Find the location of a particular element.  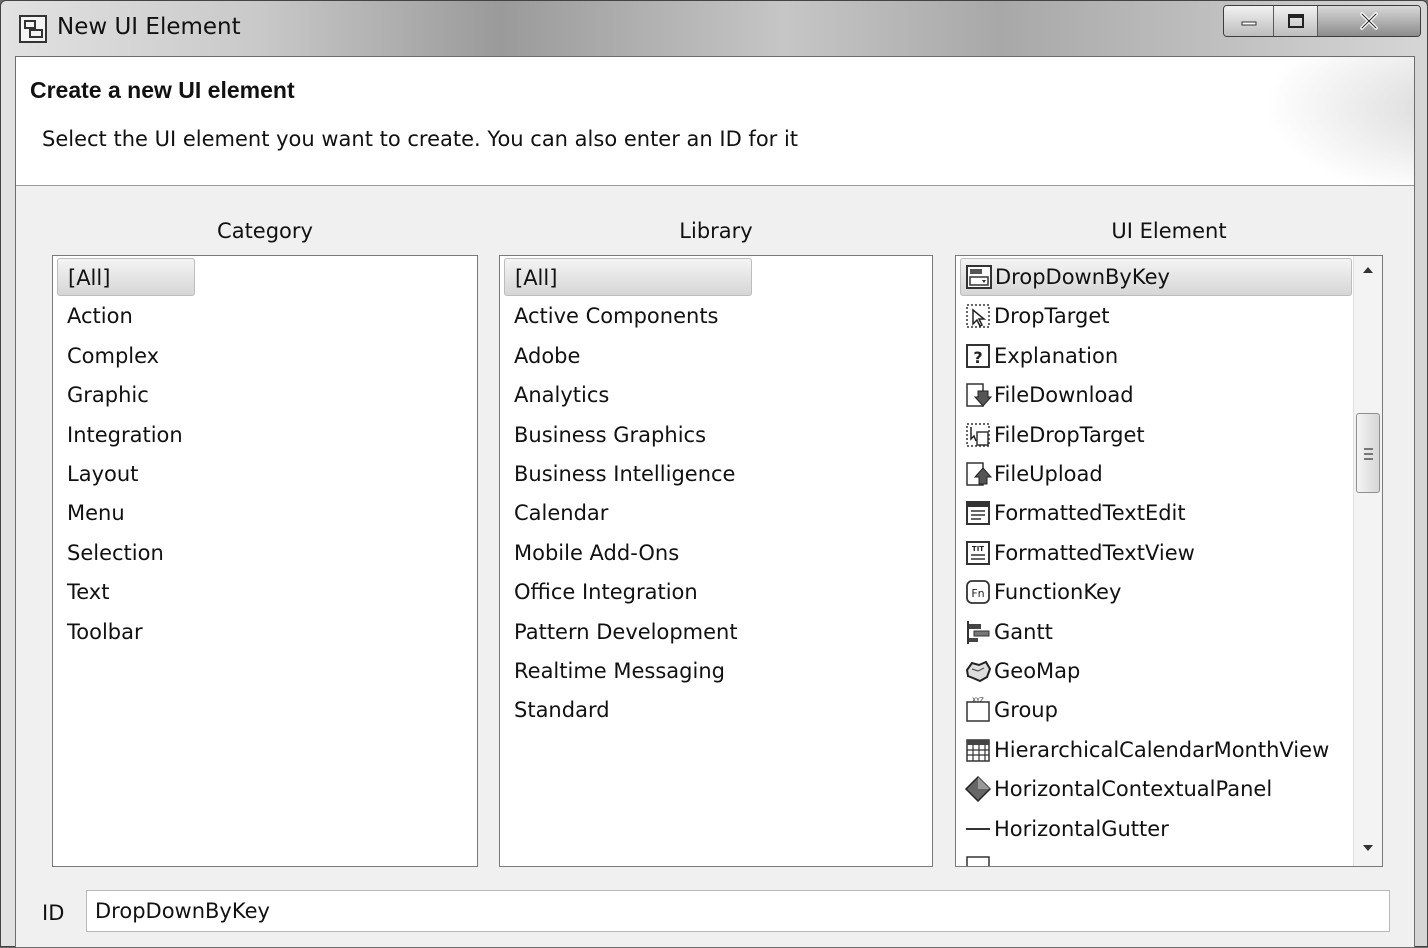

gantt-icon is located at coordinates (978, 632).